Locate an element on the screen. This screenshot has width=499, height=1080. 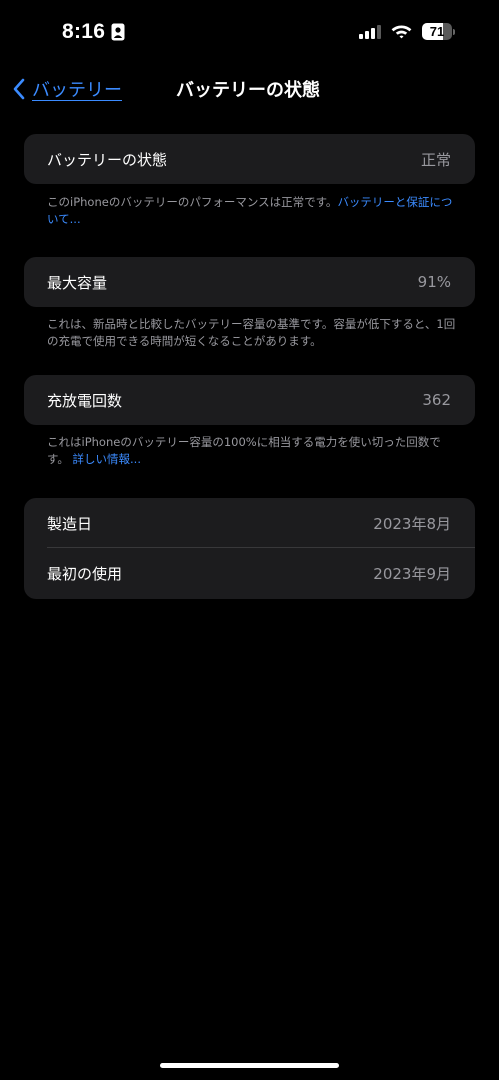
battery-level: 71 is located at coordinates (437, 31).